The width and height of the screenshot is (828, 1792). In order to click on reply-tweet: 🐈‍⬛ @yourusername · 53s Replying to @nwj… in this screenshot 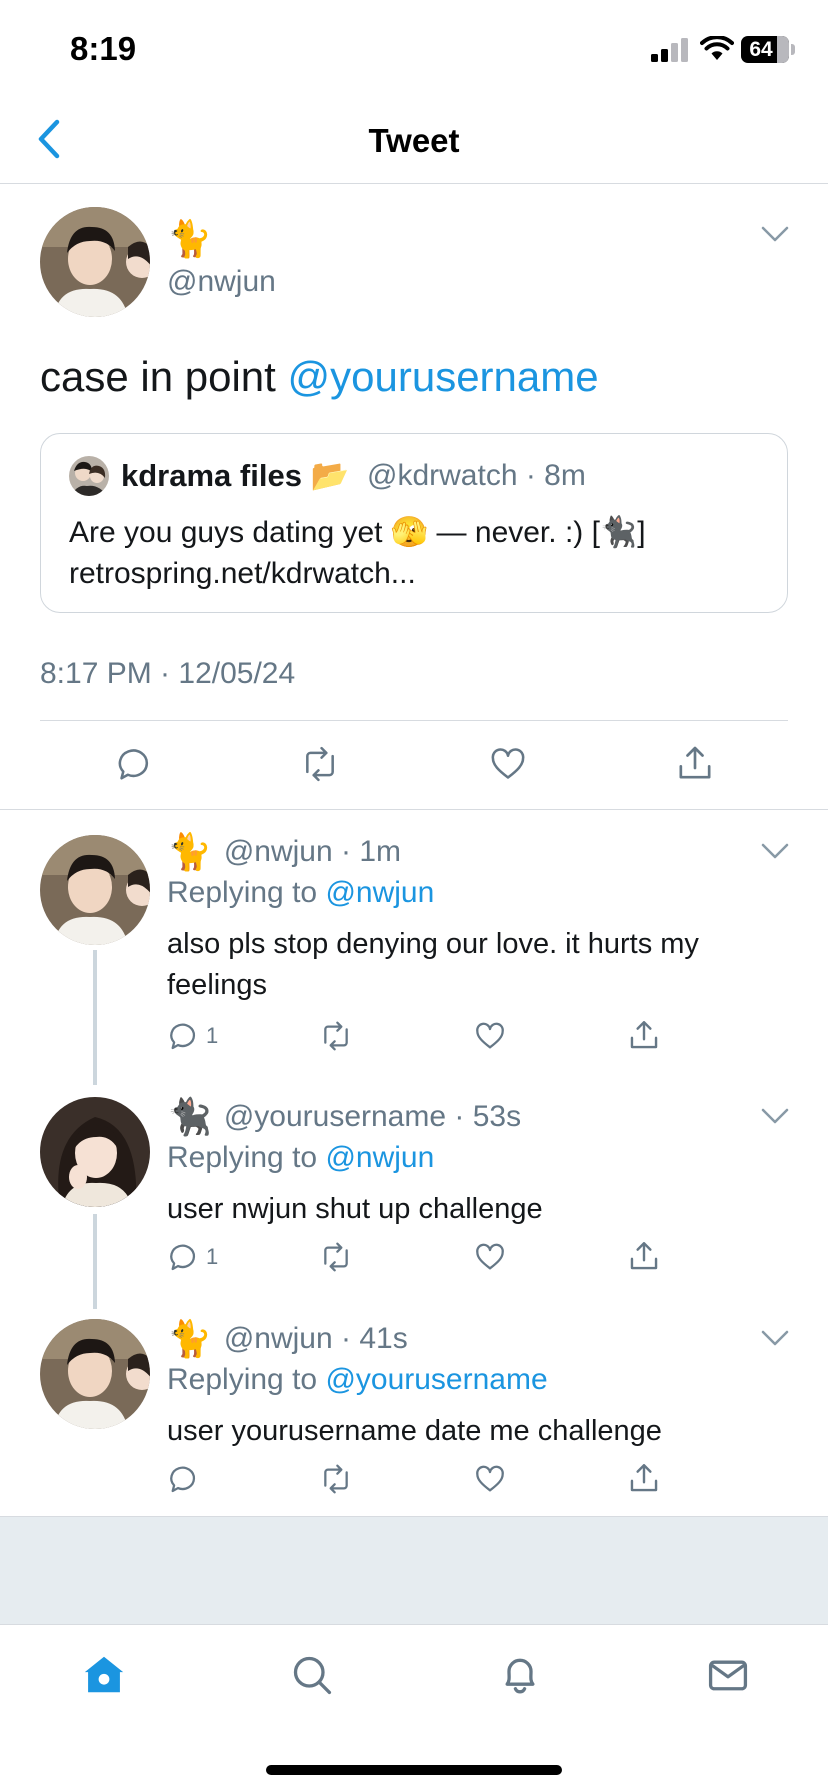, I will do `click(414, 1196)`.